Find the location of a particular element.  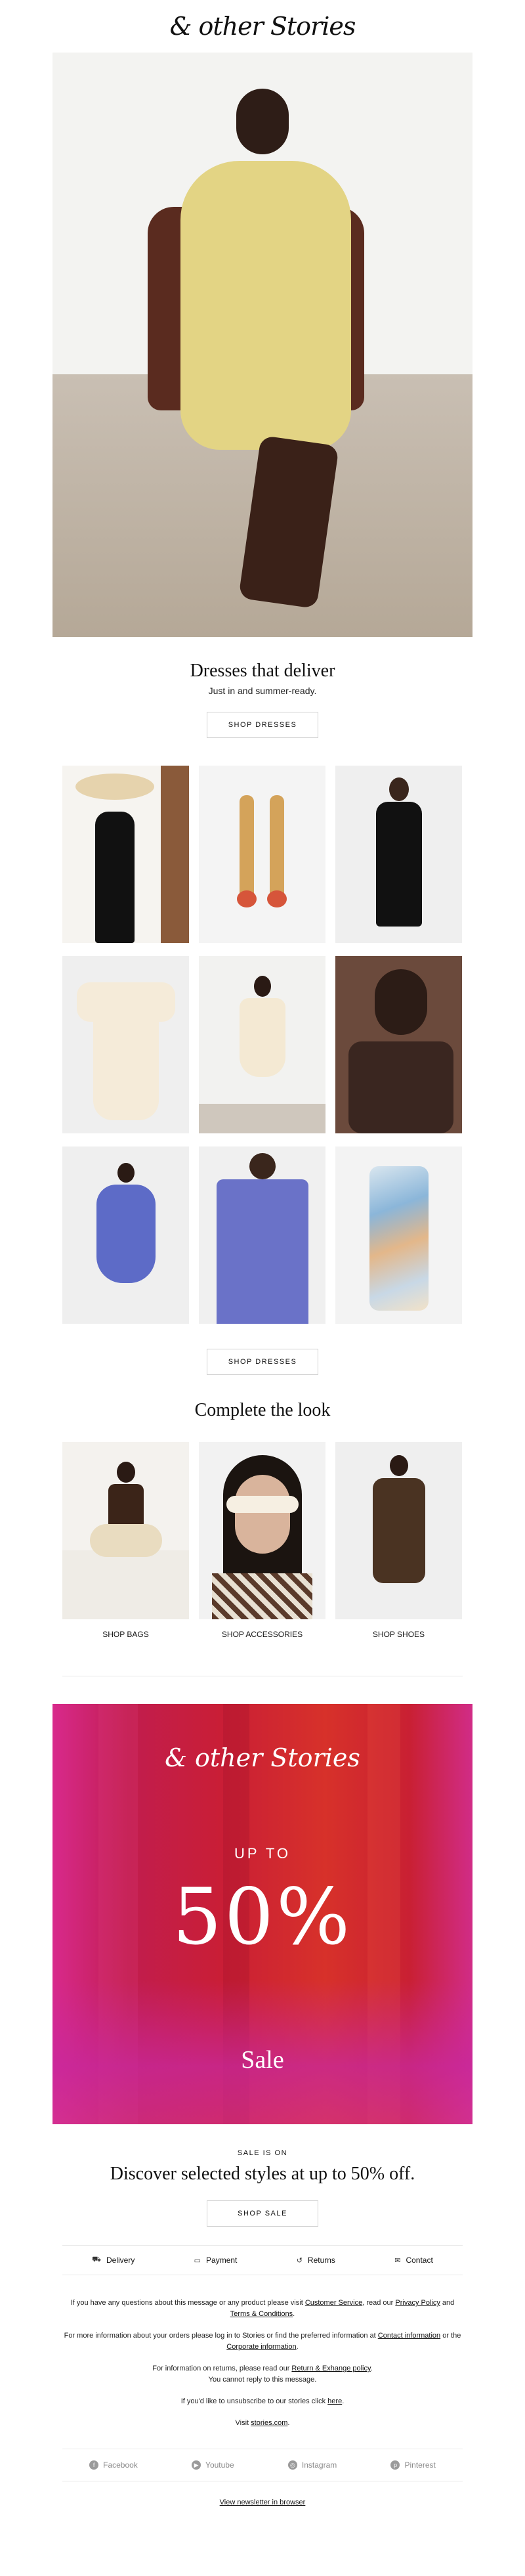

legal-p1-text3: and is located at coordinates (448, 2303).